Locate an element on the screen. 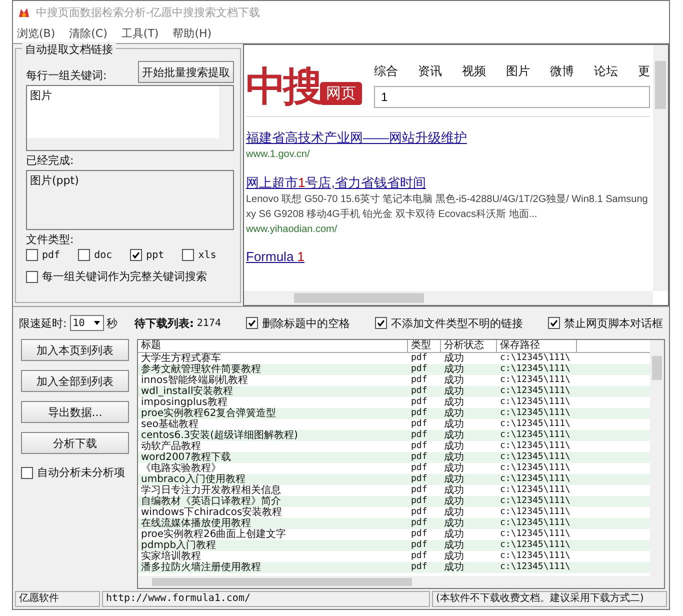  nav-link: 视频 is located at coordinates (474, 71).